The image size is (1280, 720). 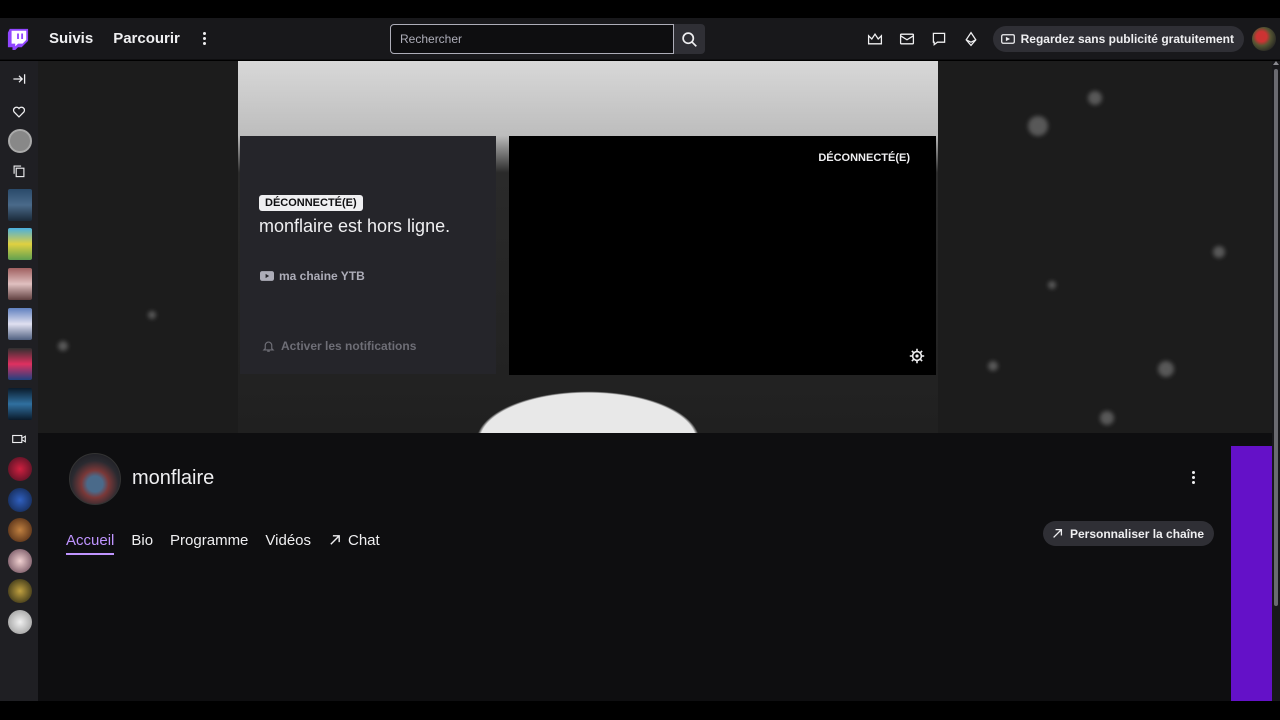 What do you see at coordinates (173, 478) in the screenshot?
I see `channel-name: monflaire` at bounding box center [173, 478].